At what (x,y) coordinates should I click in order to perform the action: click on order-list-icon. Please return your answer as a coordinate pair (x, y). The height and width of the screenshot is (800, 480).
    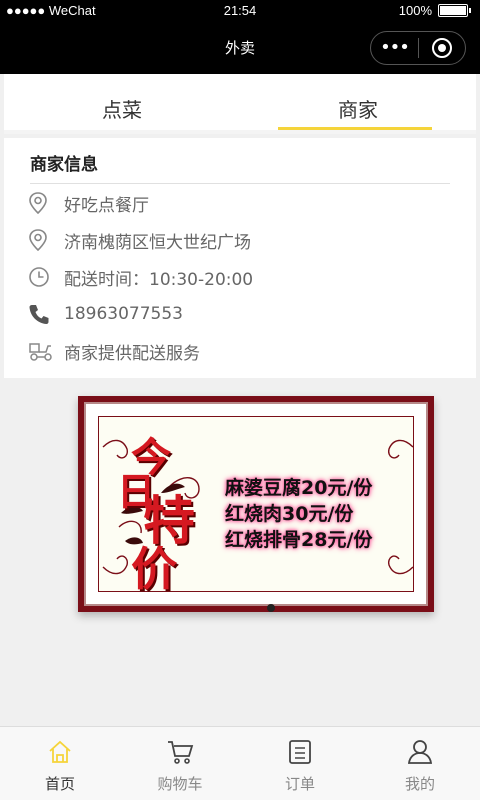
    Looking at the image, I should click on (300, 752).